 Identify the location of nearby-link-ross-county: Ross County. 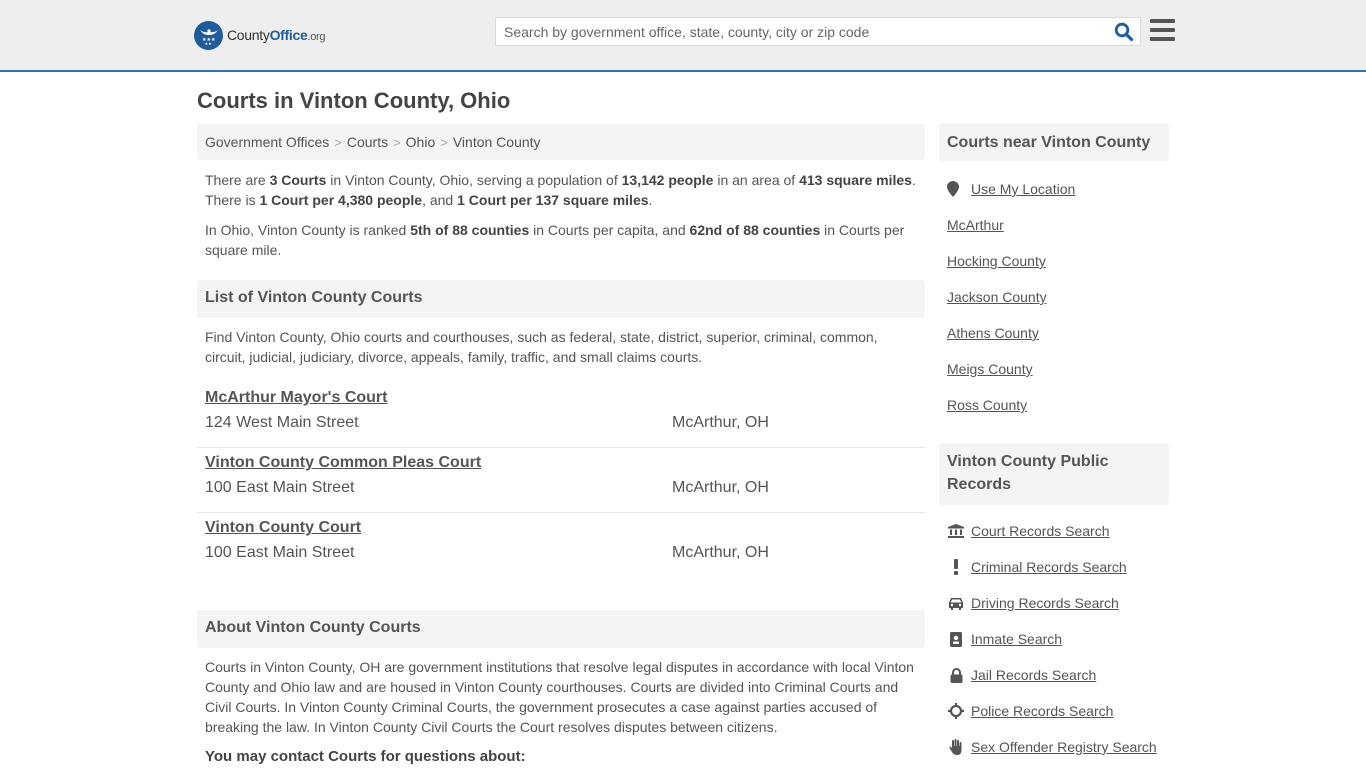
(987, 405).